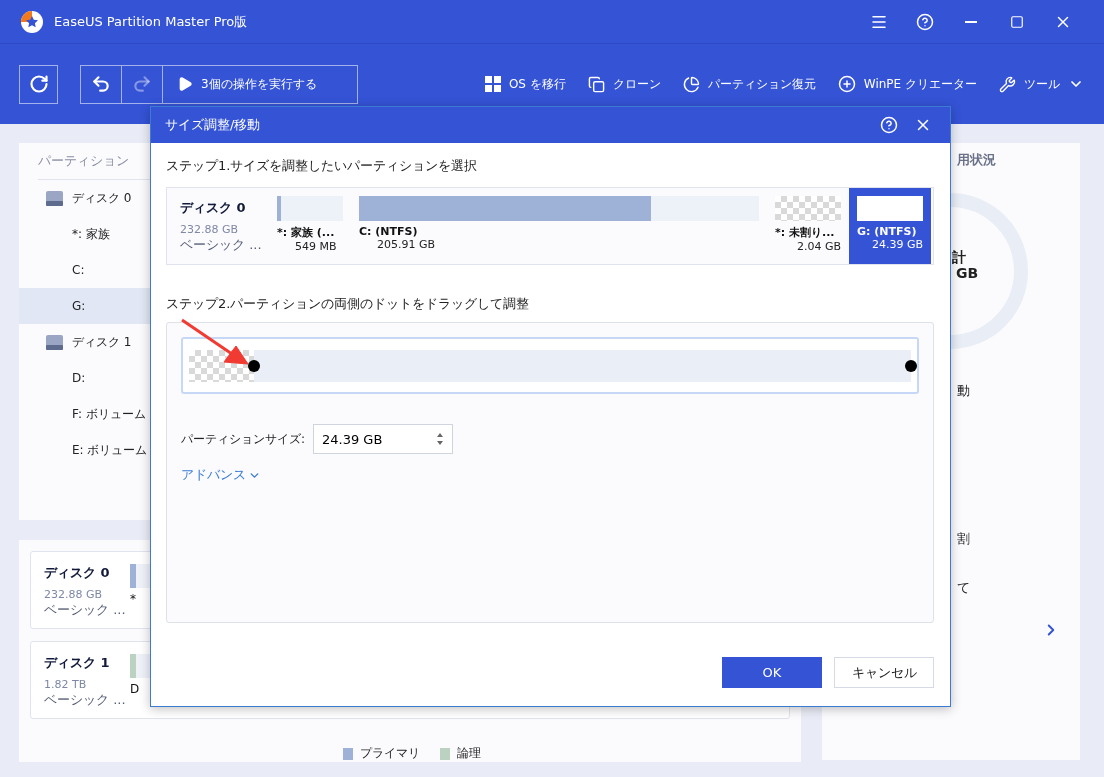  I want to click on partition-label: C: (NTFS), so click(389, 231).